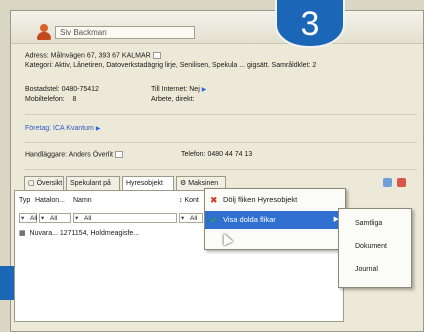 This screenshot has width=424, height=332. I want to click on hidden-tabs-submenu: Samtliga Dokument Journal, so click(375, 248).